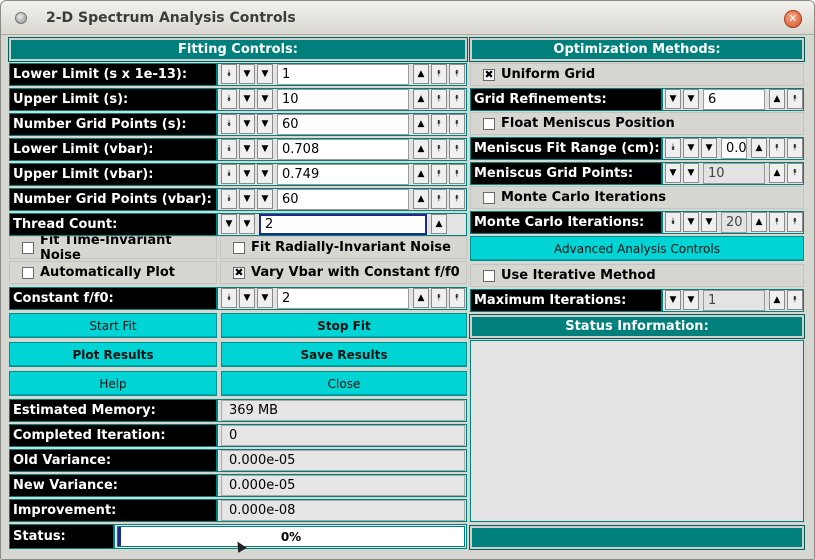 The width and height of the screenshot is (815, 560). Describe the element at coordinates (343, 272) in the screenshot. I see `vary-vbar-checkbox: ✖ Vary Vbar with Constant f/f0` at that location.